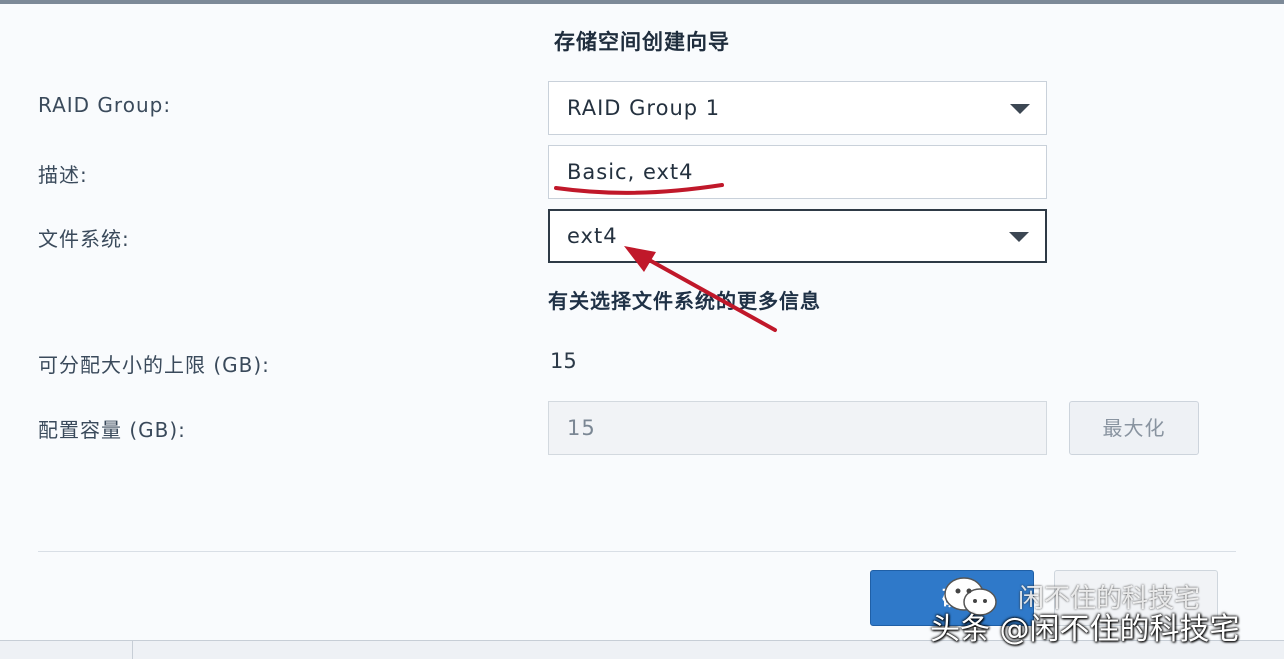  I want to click on taskbar-separator, so click(132, 650).